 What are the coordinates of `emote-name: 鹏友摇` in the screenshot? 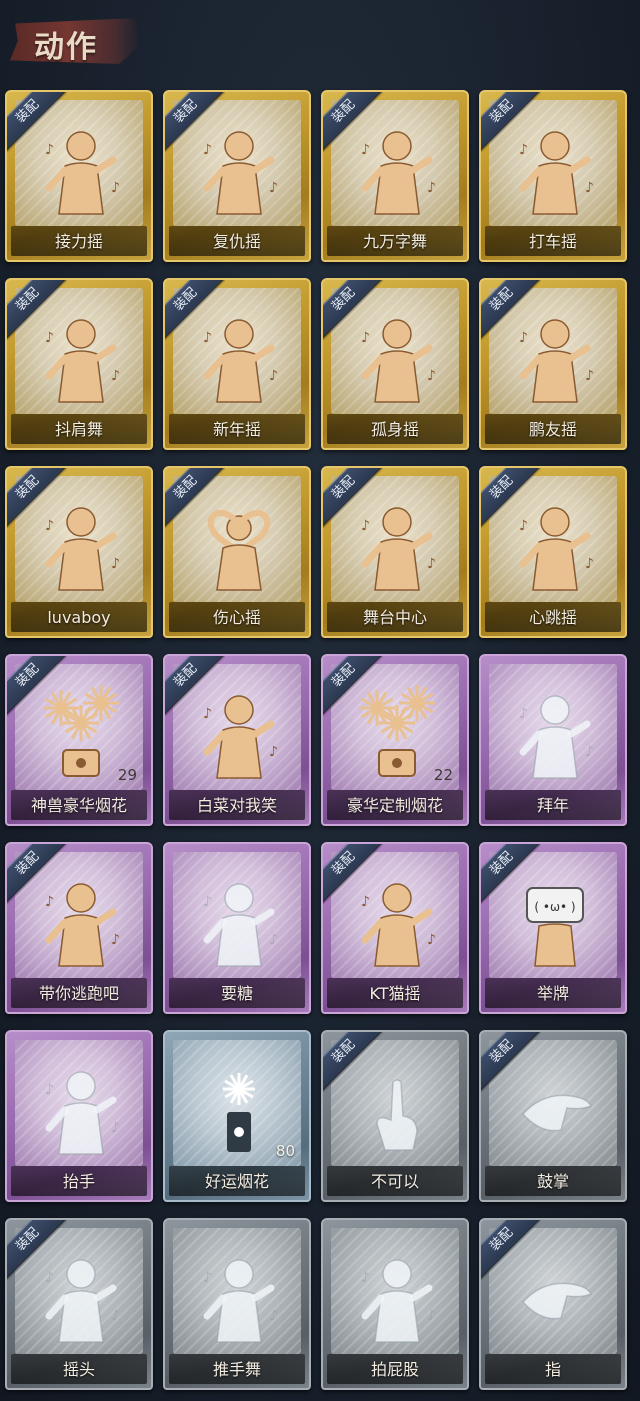 It's located at (552, 429).